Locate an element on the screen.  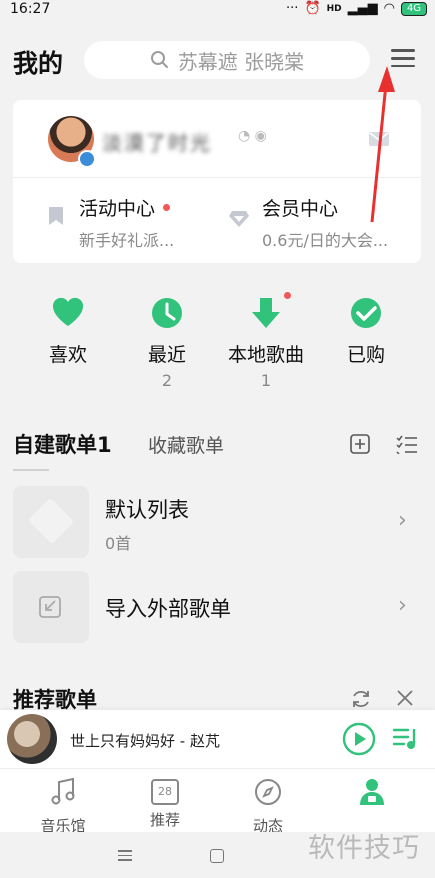
nav-recommend: 28 推荐 is located at coordinates (165, 803).